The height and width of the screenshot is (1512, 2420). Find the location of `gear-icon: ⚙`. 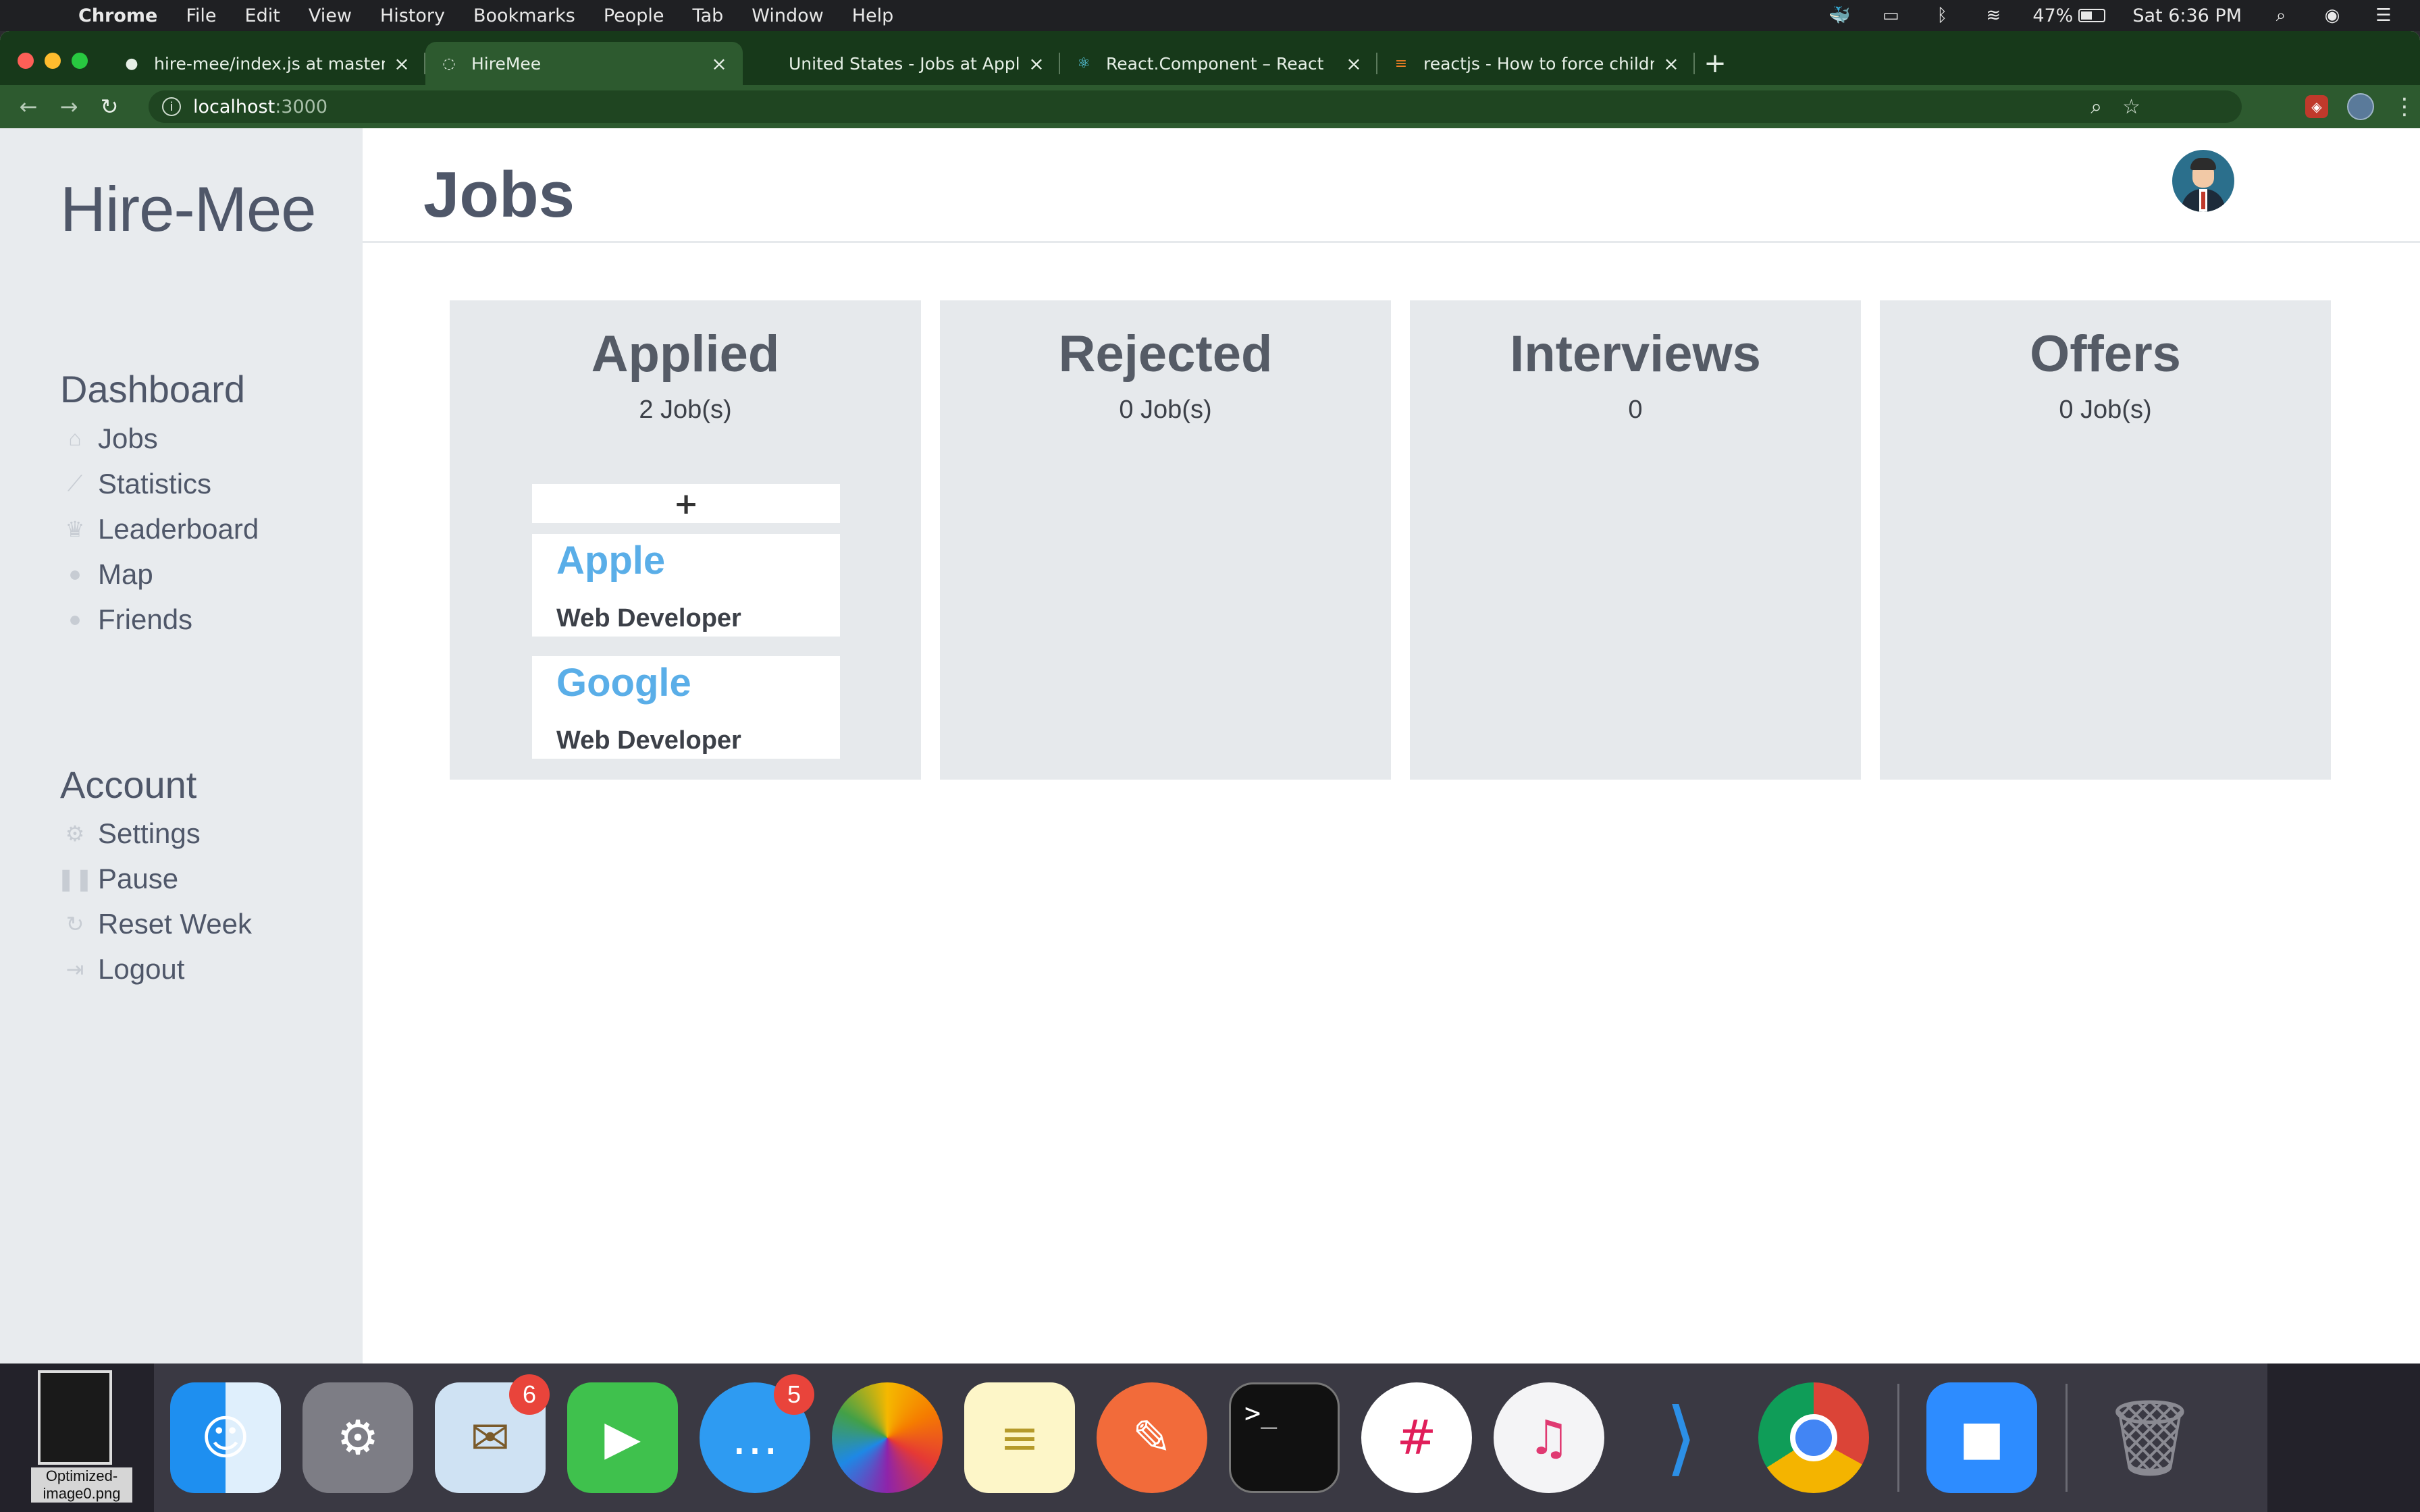

gear-icon: ⚙ is located at coordinates (75, 833).